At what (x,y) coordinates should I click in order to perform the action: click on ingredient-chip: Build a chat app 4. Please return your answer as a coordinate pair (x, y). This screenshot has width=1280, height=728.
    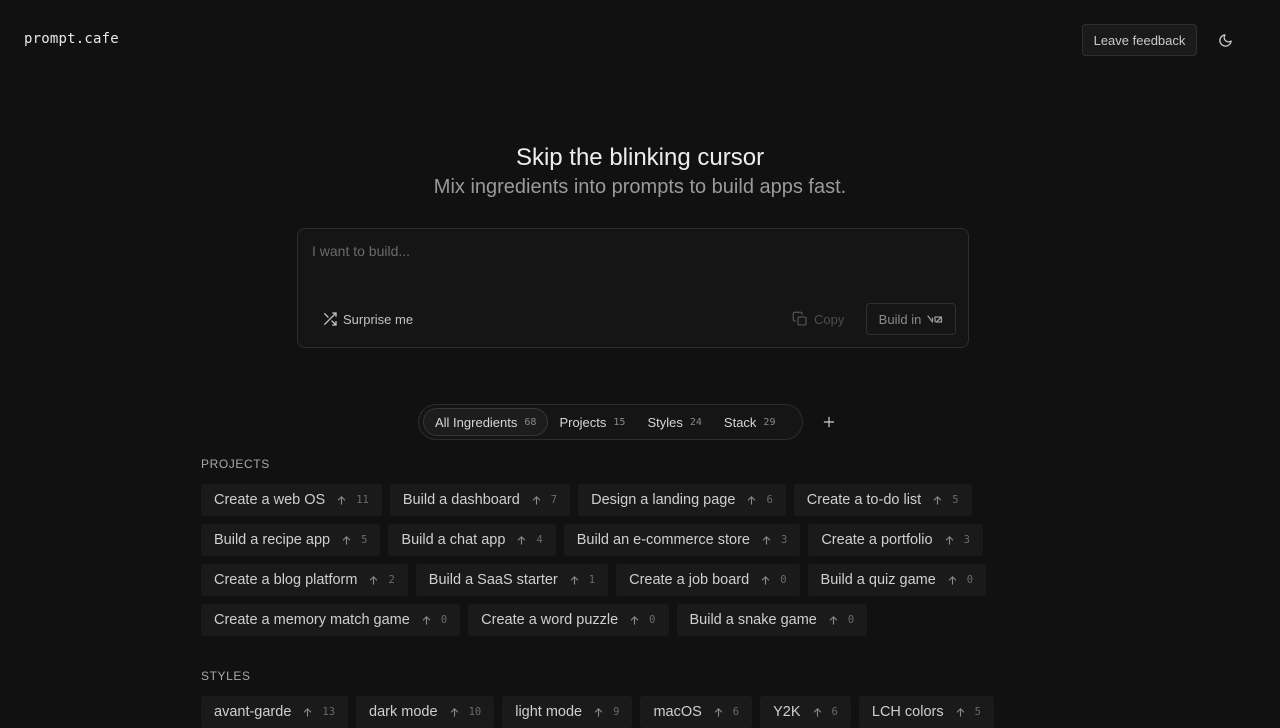
    Looking at the image, I should click on (472, 540).